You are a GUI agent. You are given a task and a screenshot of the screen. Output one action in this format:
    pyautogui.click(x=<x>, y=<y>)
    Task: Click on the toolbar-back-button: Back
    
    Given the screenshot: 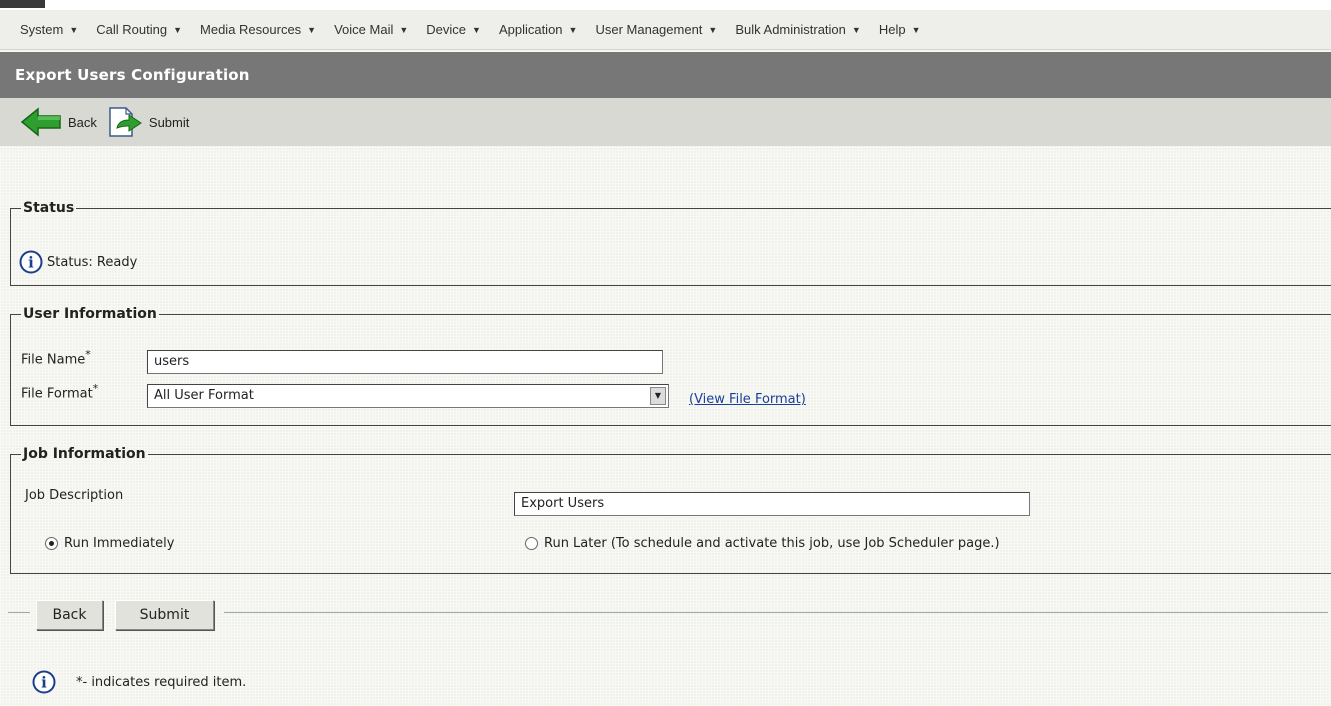 What is the action you would take?
    pyautogui.click(x=58, y=122)
    